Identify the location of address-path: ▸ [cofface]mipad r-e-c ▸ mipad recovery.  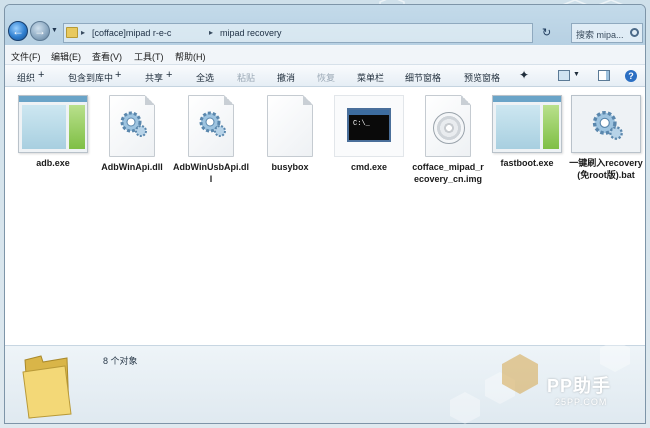
(298, 33).